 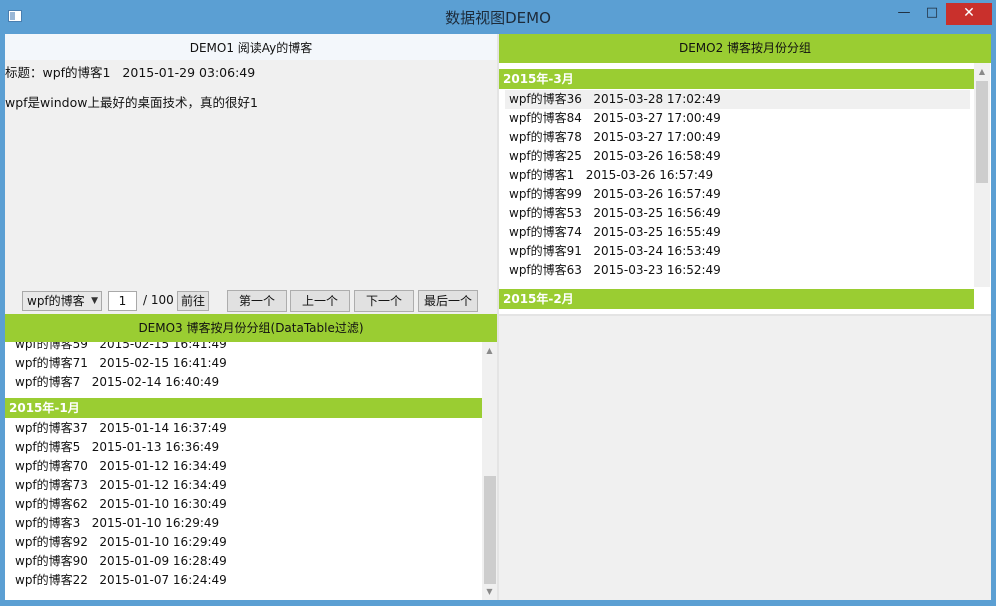 What do you see at coordinates (158, 300) in the screenshot?
I see `page-total-label: / 100` at bounding box center [158, 300].